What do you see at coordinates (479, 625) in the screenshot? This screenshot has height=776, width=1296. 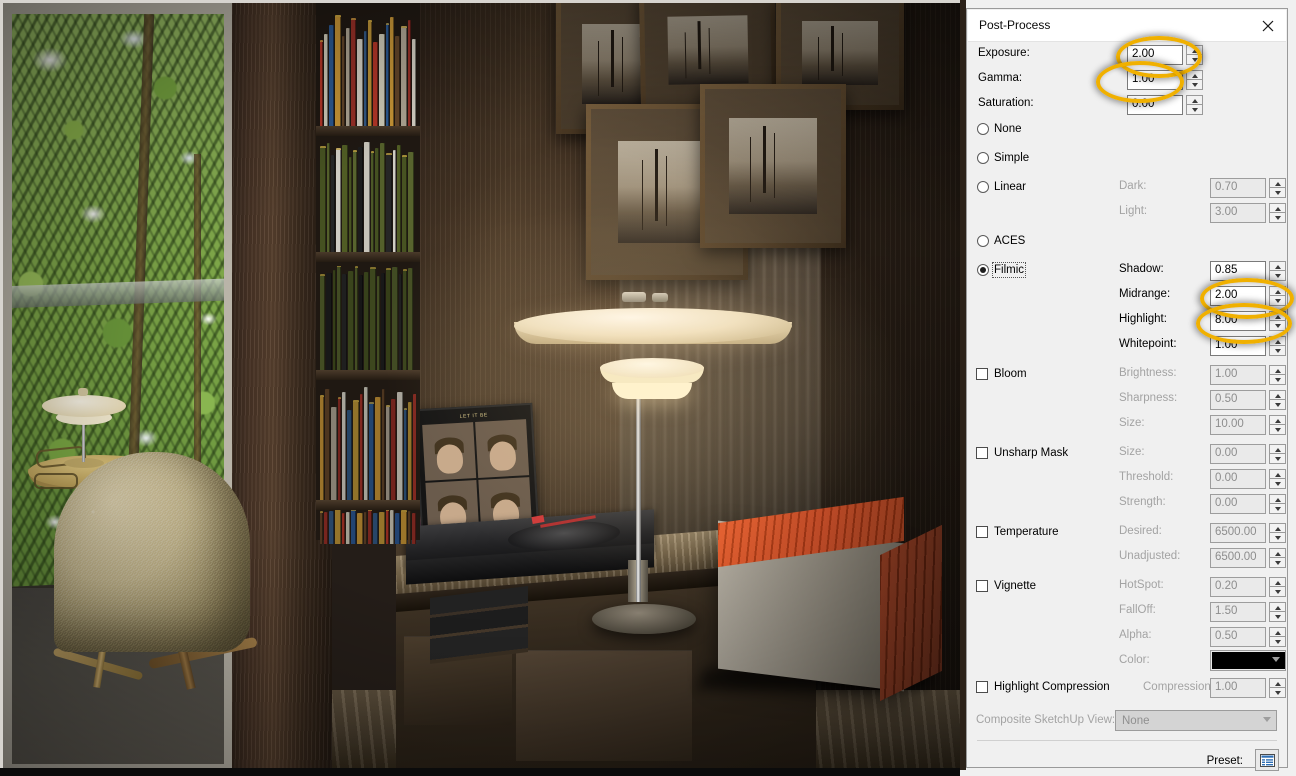 I see `book-stack` at bounding box center [479, 625].